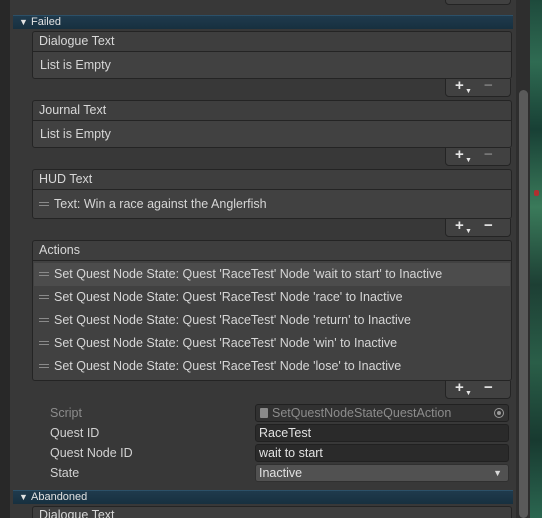  I want to click on foldout-label: Abandoned, so click(59, 497).